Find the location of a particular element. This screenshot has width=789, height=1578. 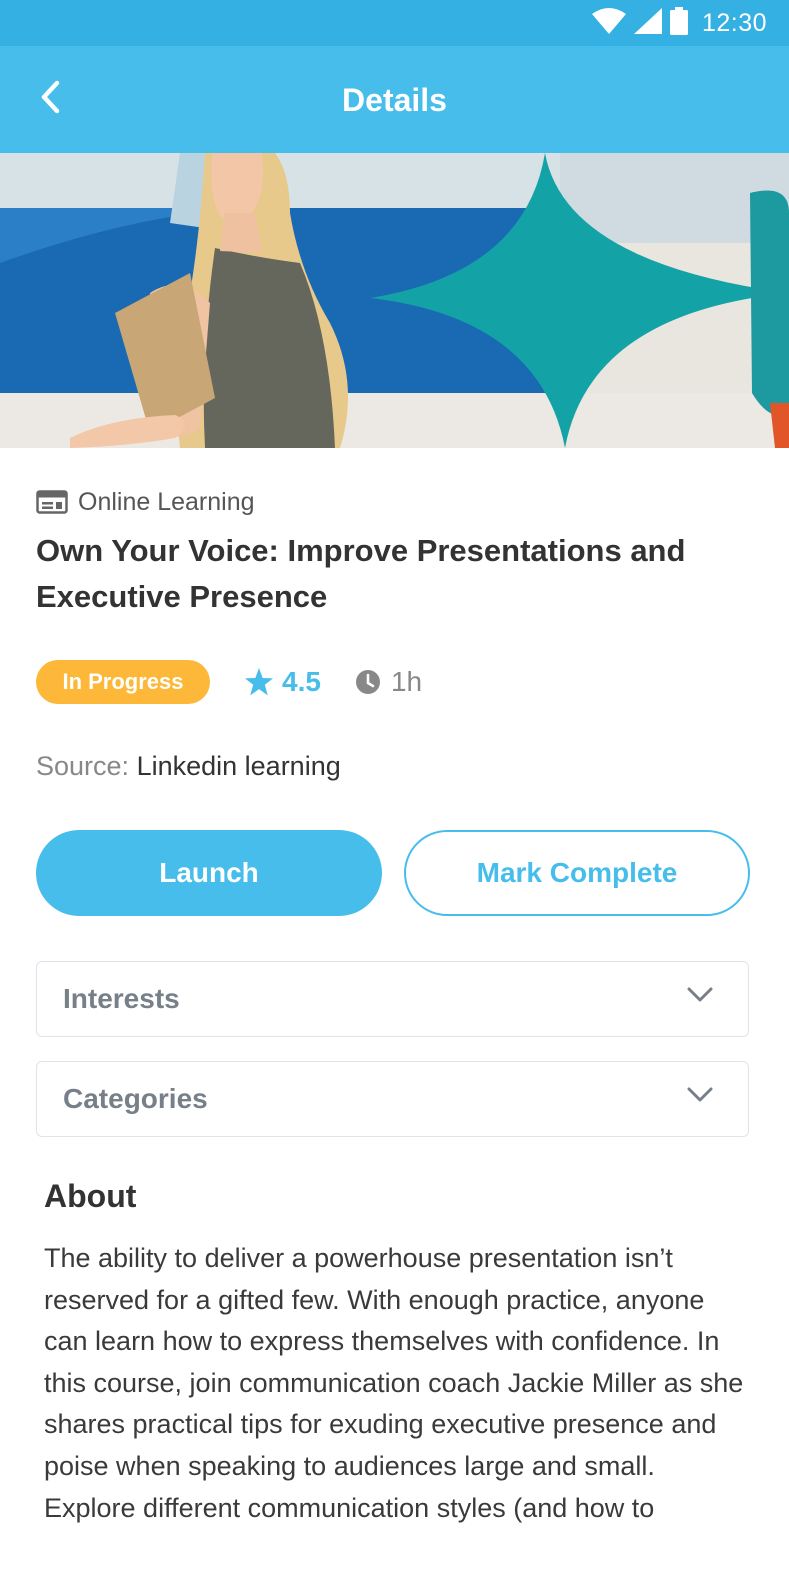

duration-value: 1h is located at coordinates (406, 681).